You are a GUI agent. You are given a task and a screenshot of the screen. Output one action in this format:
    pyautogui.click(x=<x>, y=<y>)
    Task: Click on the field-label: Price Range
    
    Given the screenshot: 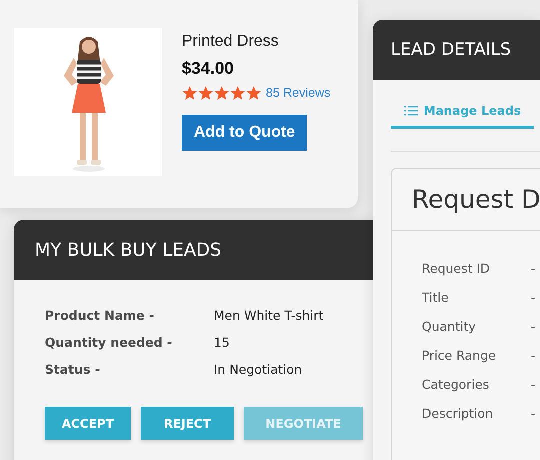 What is the action you would take?
    pyautogui.click(x=460, y=355)
    